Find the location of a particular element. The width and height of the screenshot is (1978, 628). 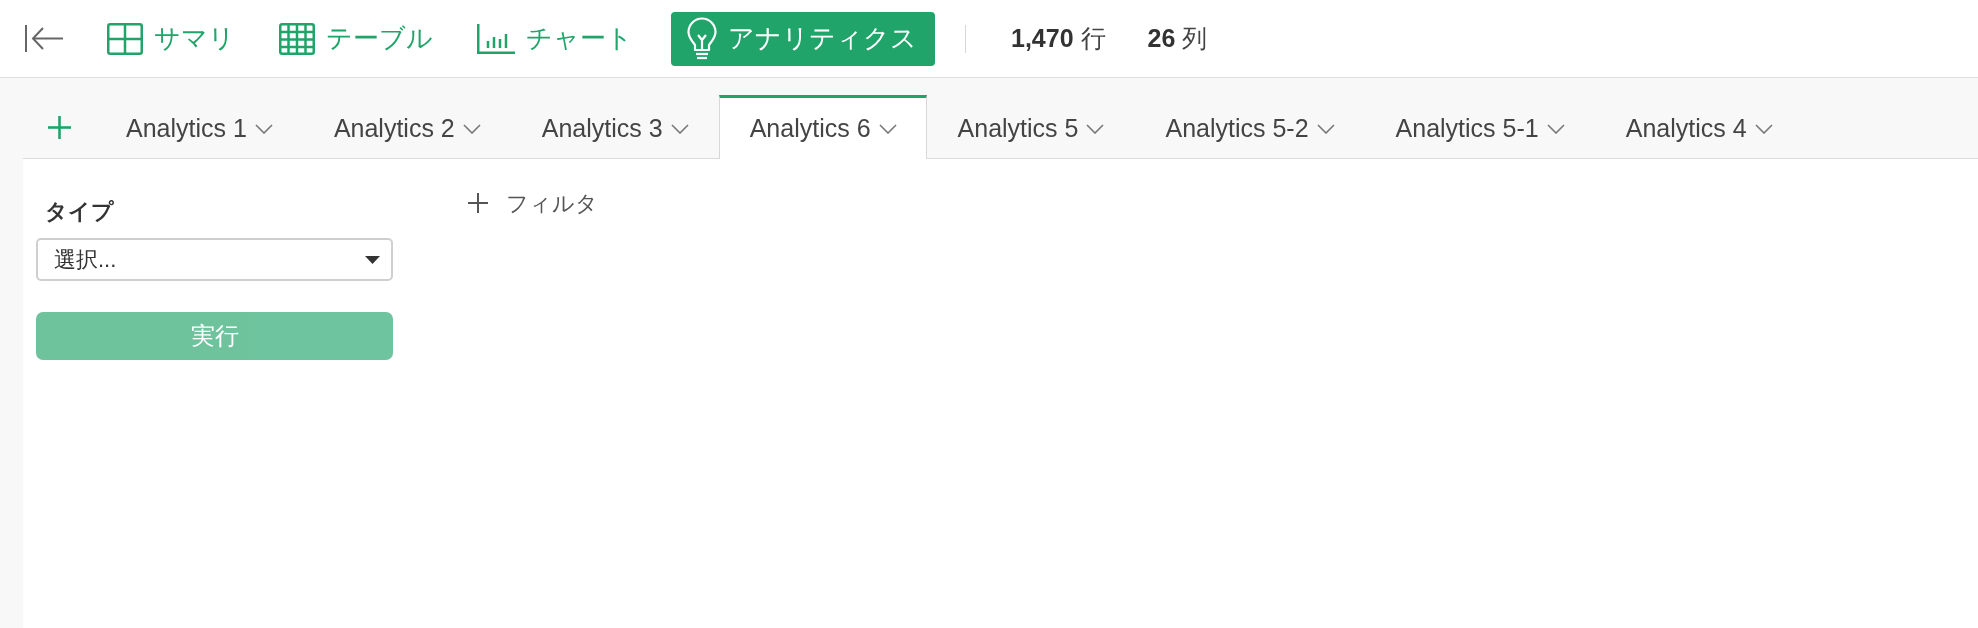

analysis-tab: Analytics 1 is located at coordinates (199, 127).